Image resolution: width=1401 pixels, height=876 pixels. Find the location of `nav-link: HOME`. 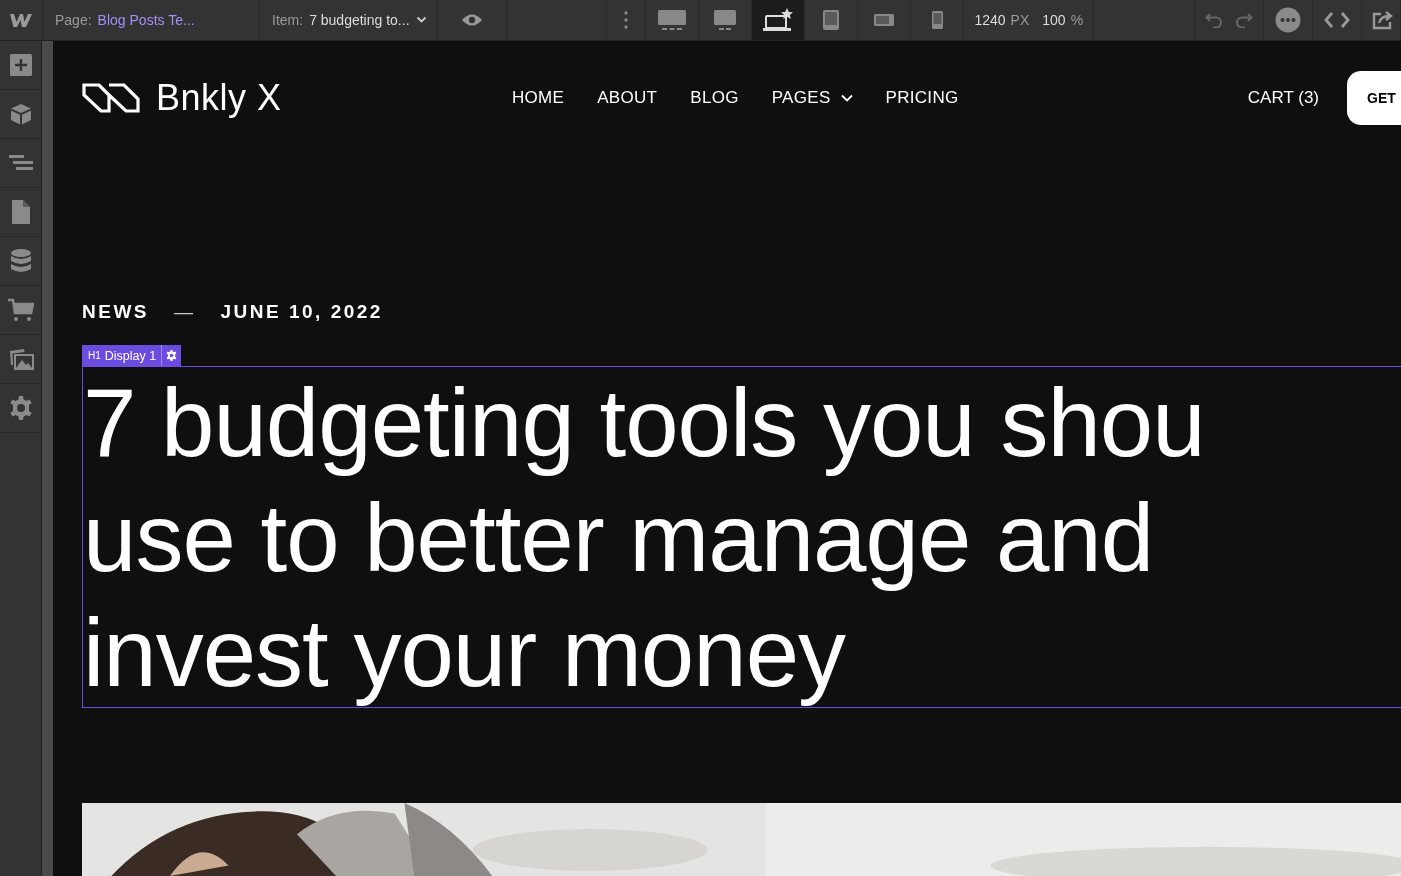

nav-link: HOME is located at coordinates (538, 98).